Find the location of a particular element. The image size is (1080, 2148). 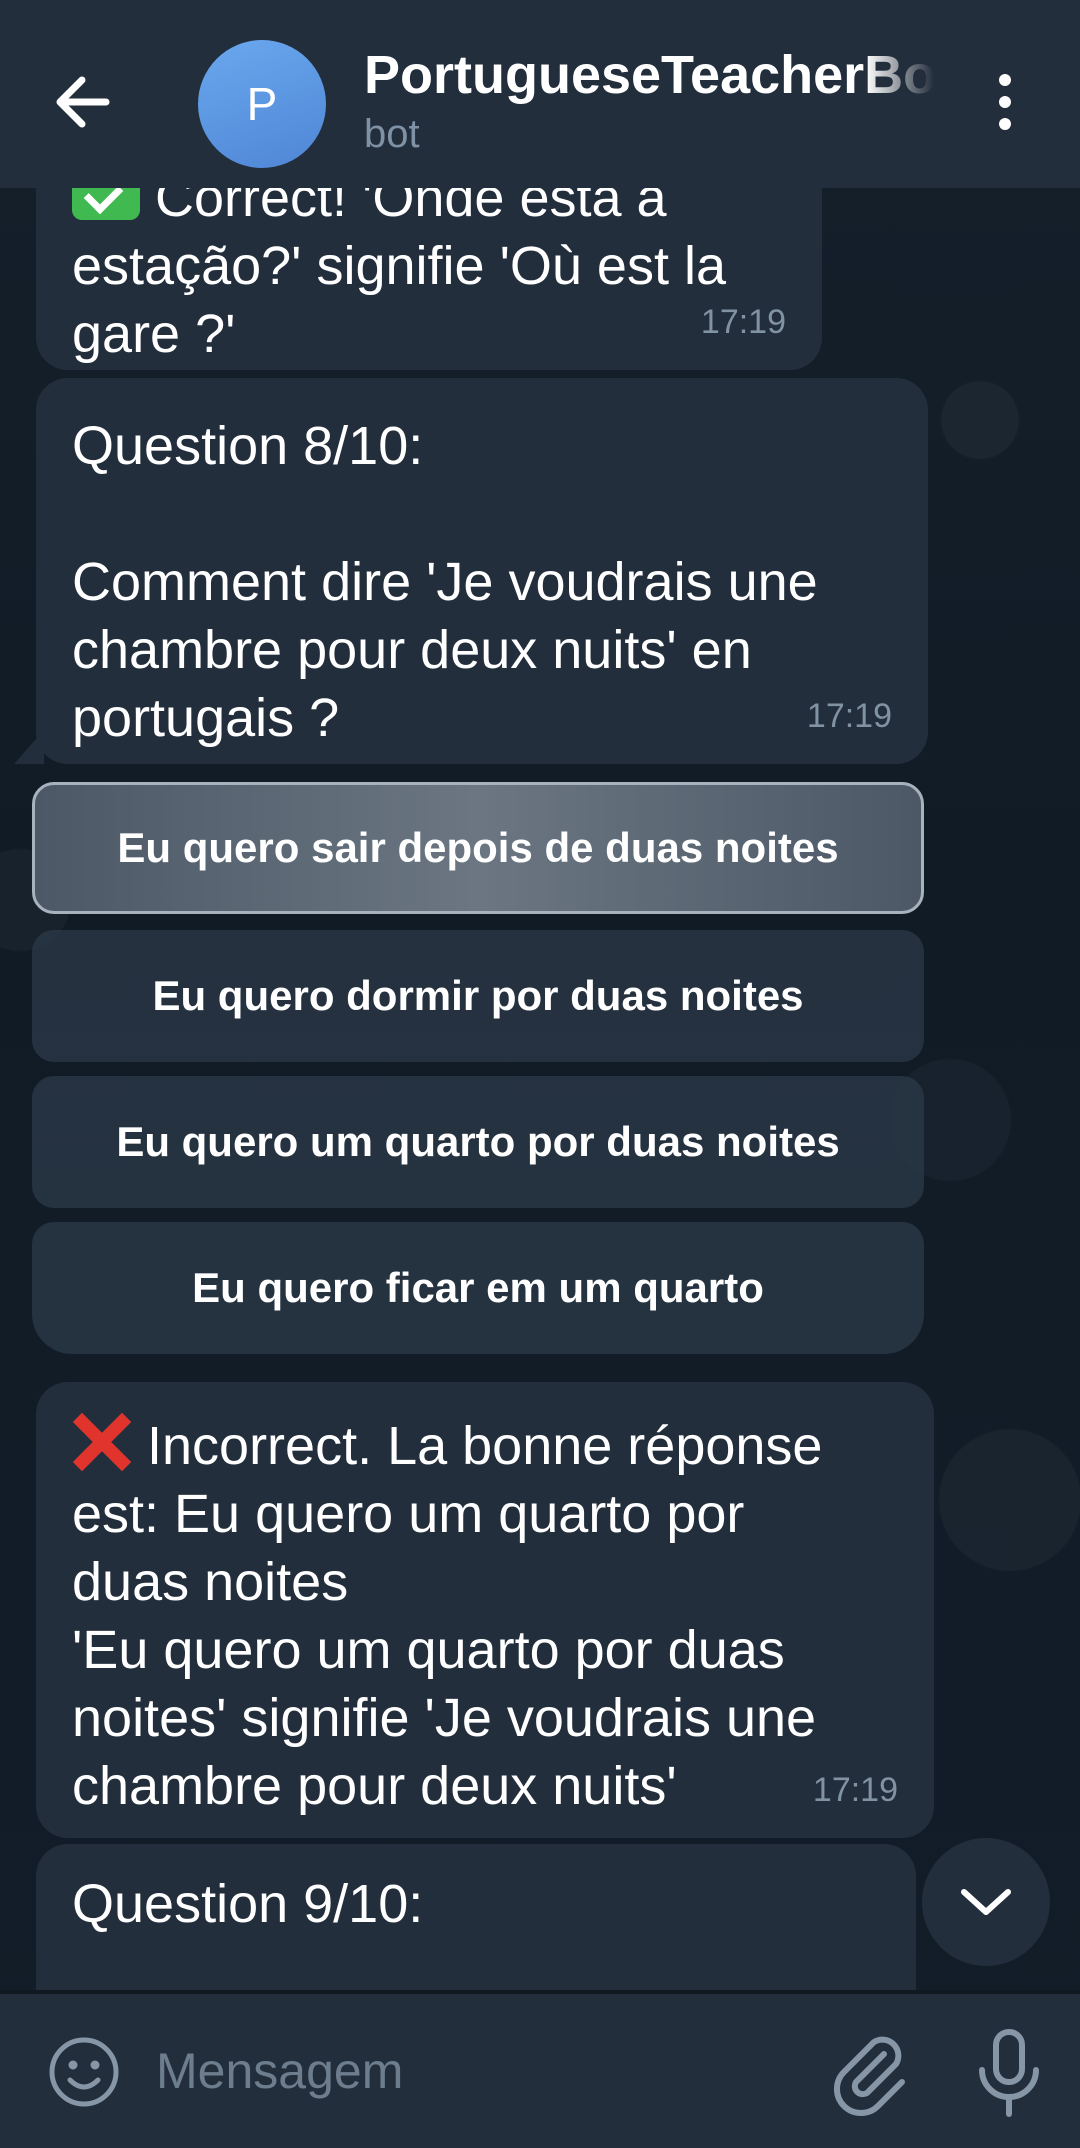

avatar: P is located at coordinates (262, 104).